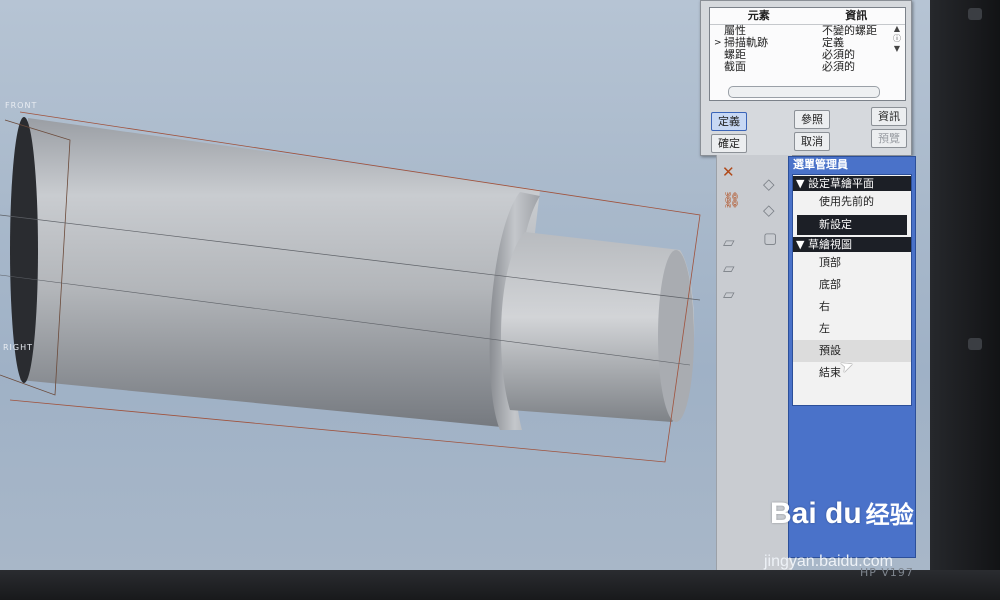 This screenshot has width=1000, height=600. I want to click on menu-item-top: 頂部, so click(852, 263).